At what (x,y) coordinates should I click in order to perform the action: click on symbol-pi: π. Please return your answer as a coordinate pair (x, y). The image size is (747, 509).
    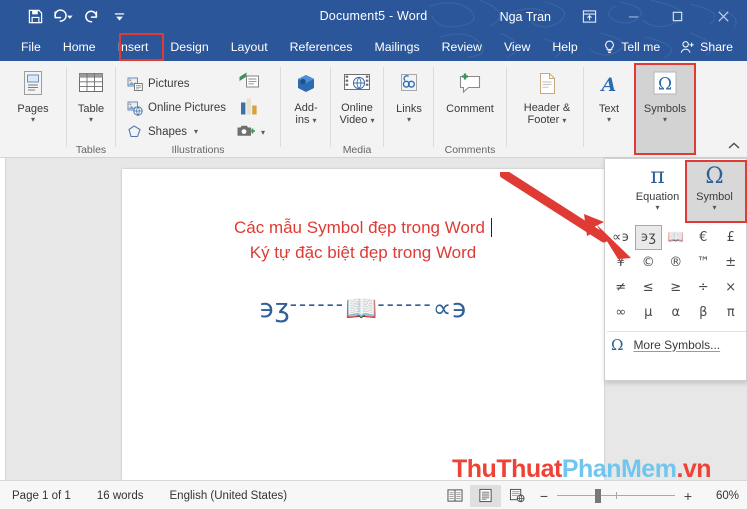
    Looking at the image, I should click on (731, 312).